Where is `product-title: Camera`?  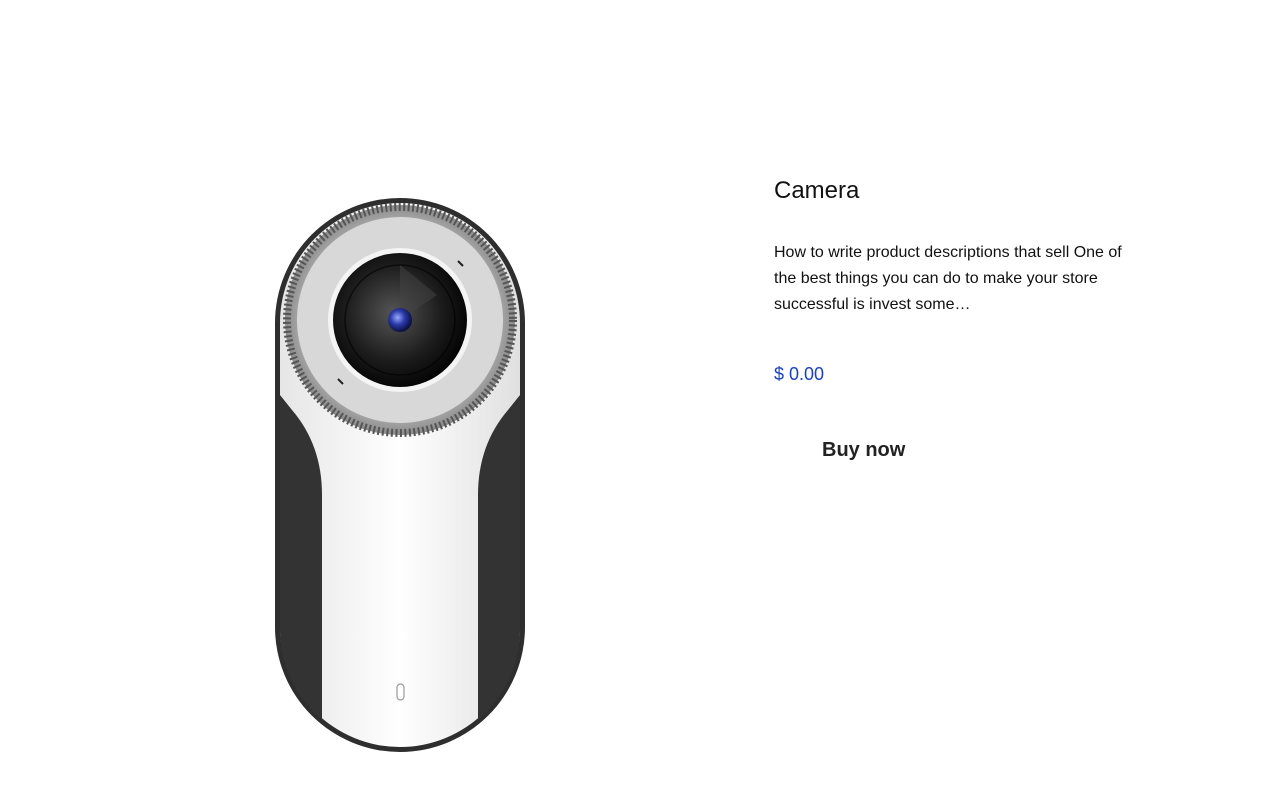
product-title: Camera is located at coordinates (817, 190).